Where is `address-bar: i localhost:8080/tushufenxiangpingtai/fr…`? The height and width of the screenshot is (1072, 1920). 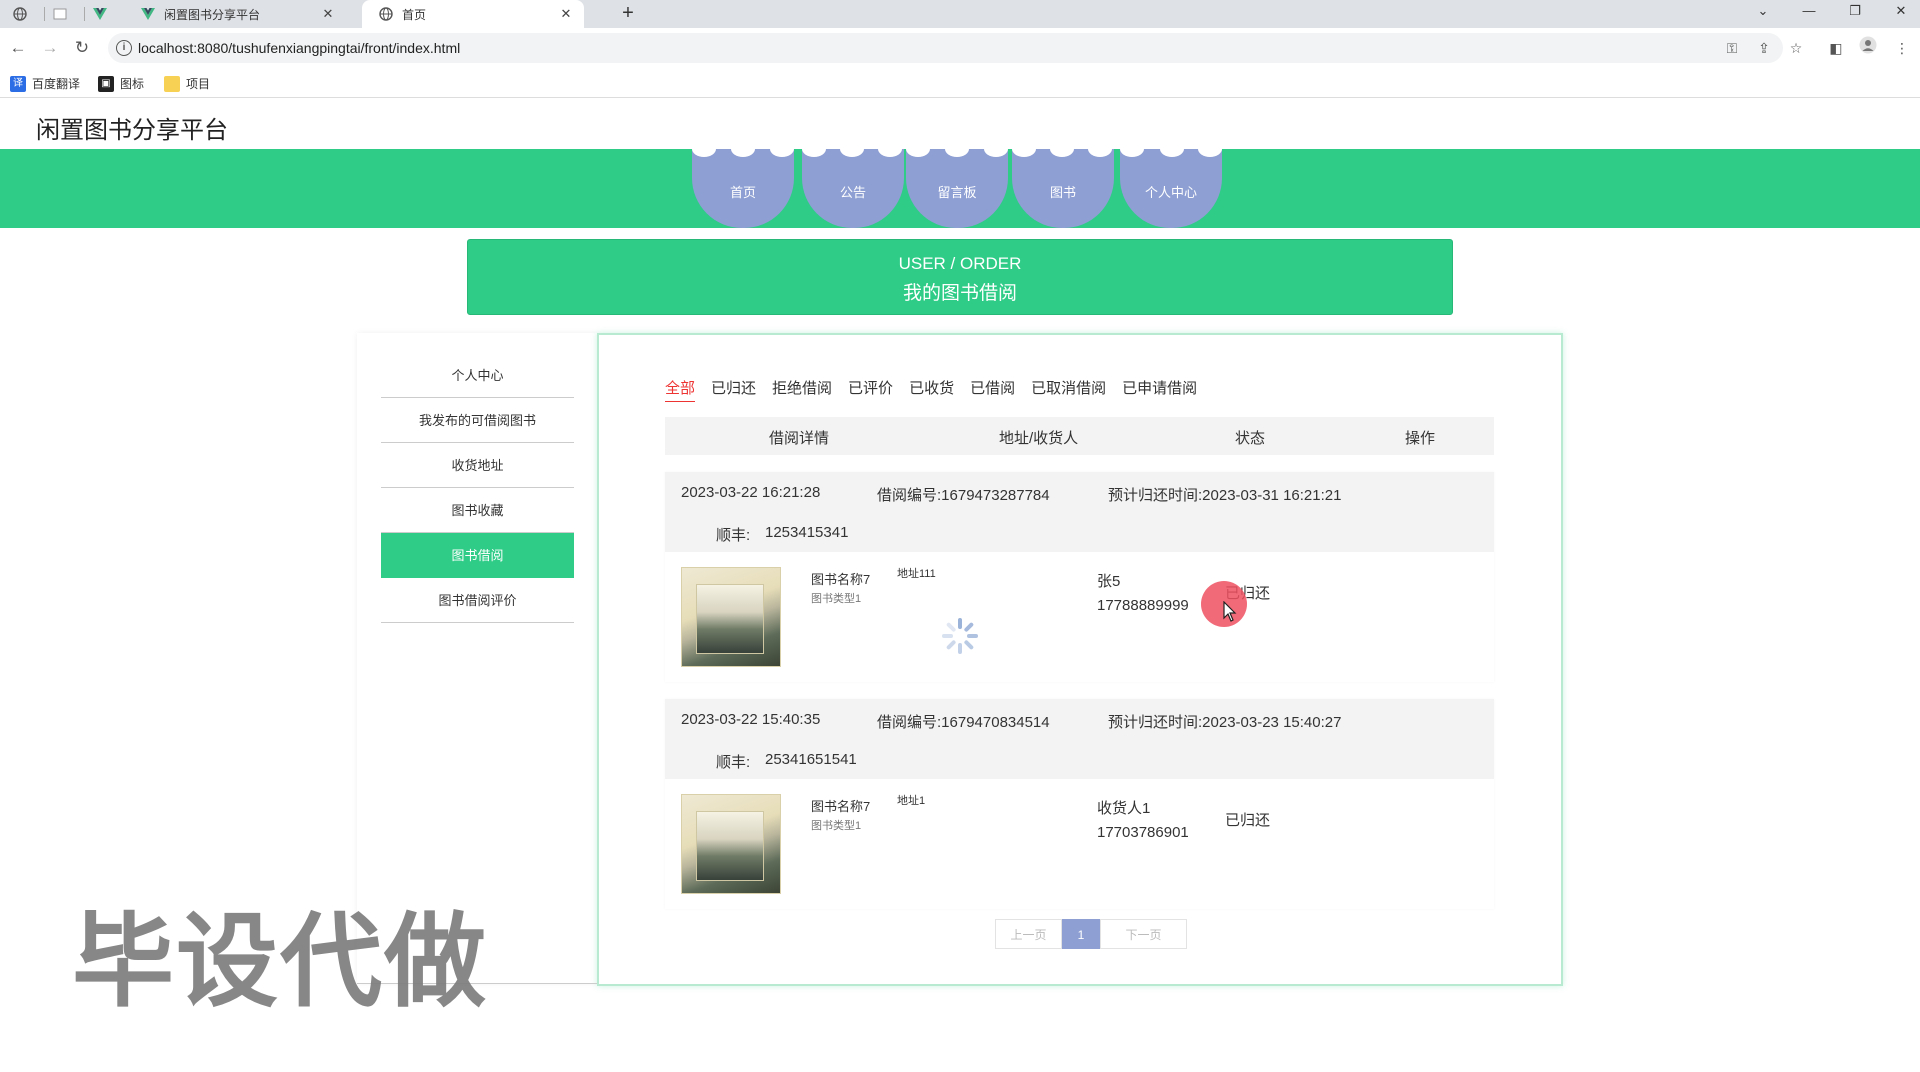
address-bar: i localhost:8080/tushufenxiangpingtai/fr… is located at coordinates (945, 48).